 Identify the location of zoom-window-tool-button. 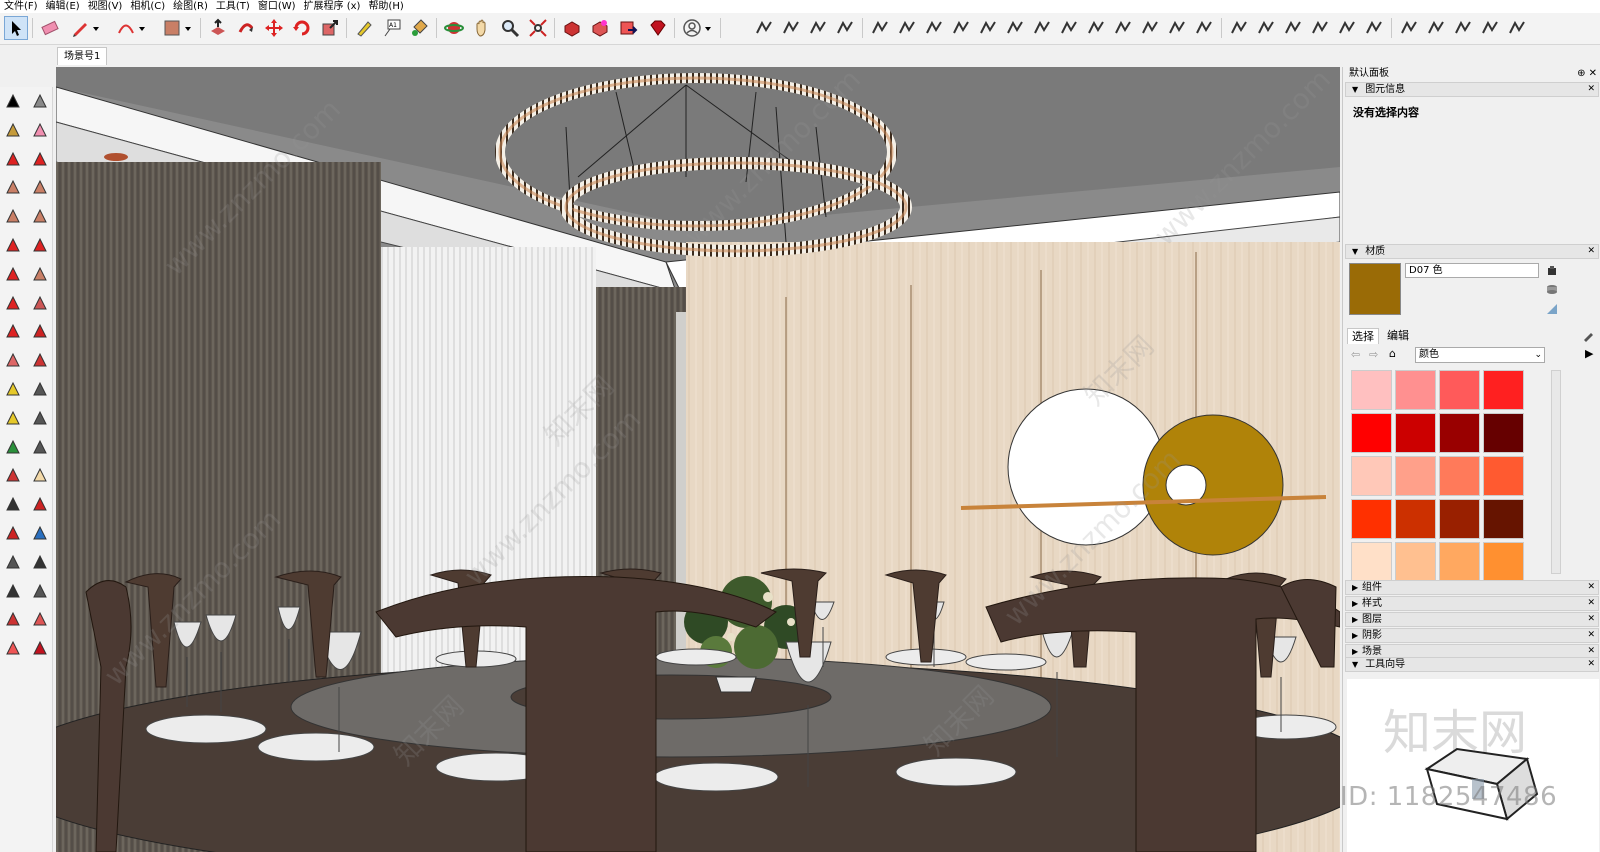
(40, 504).